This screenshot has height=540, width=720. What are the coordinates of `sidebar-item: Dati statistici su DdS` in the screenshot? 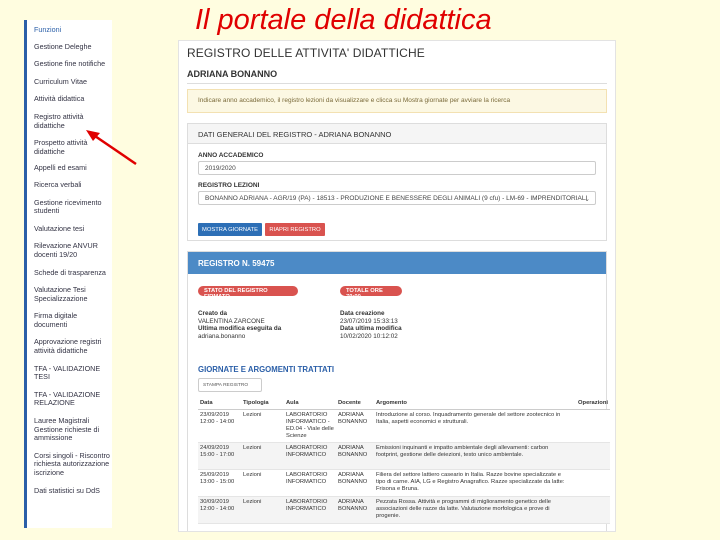 It's located at (69, 491).